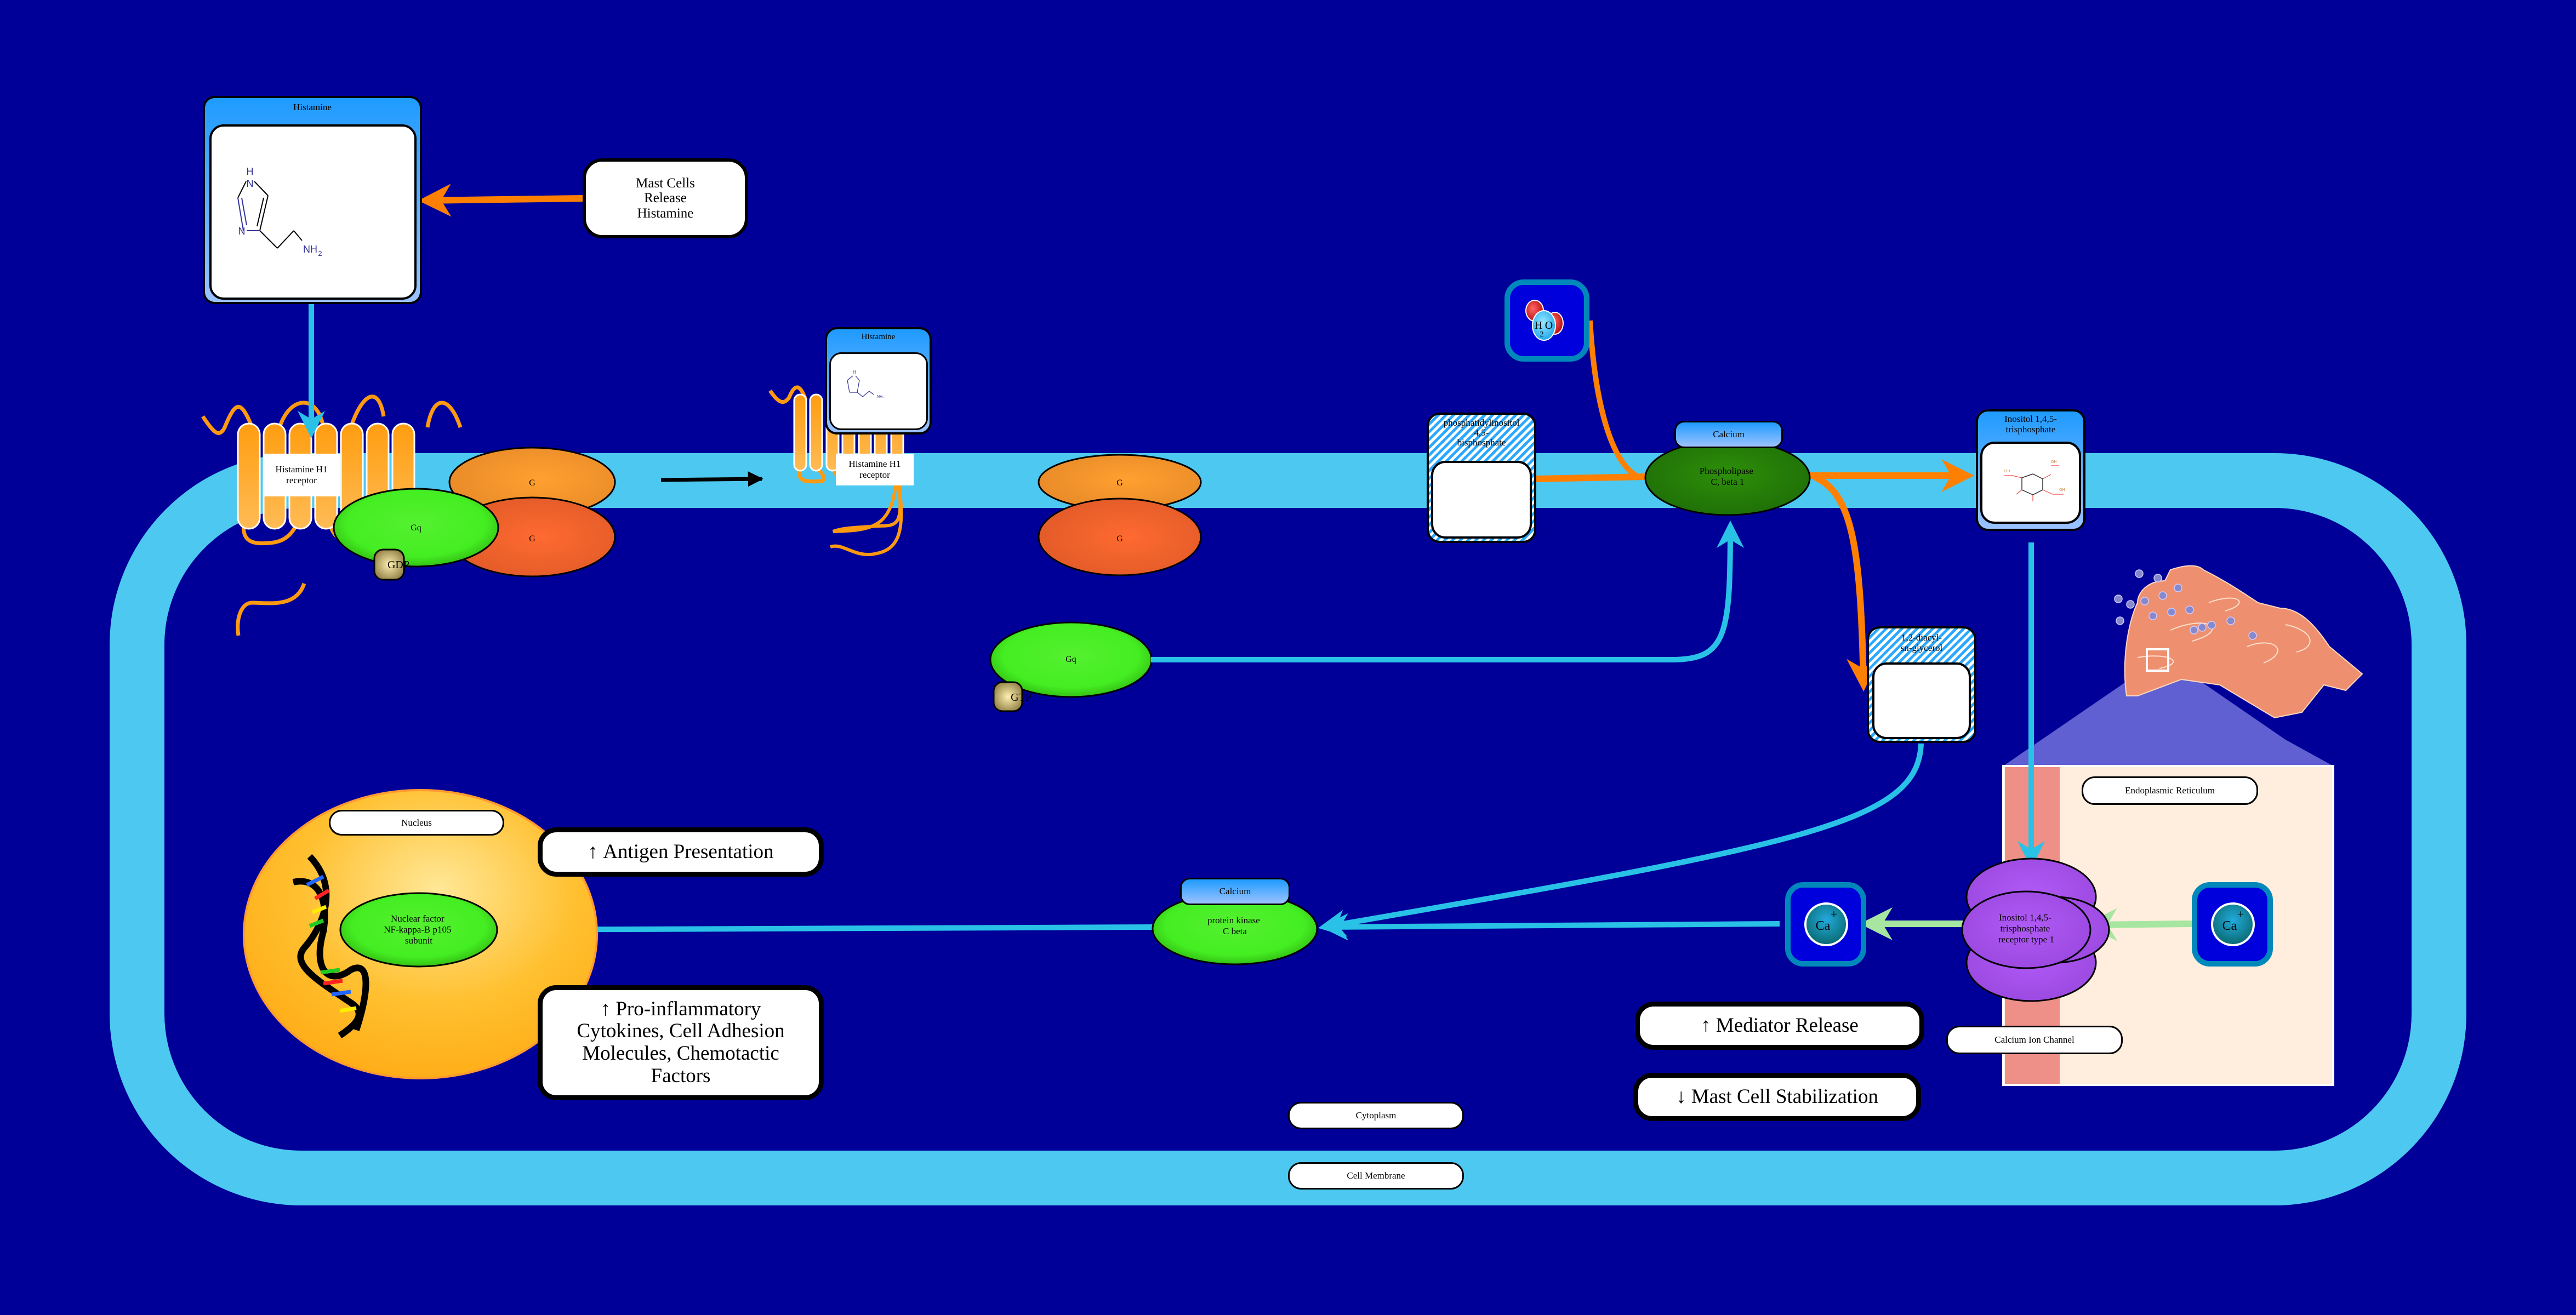 This screenshot has height=1315, width=2576. I want to click on ip3-title: Inositol 1,4,5- trisphosphate, so click(2030, 424).